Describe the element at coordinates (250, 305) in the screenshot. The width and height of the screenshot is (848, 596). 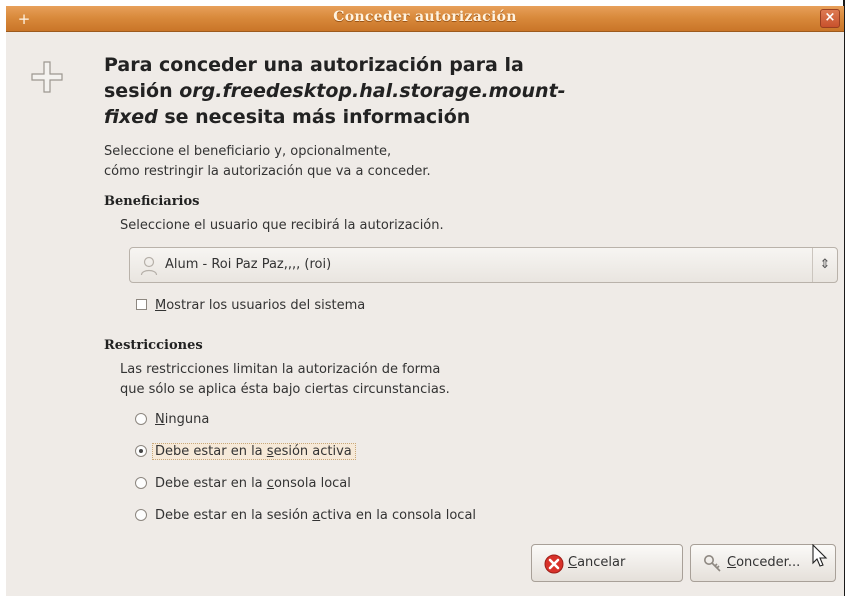
I see `show-system-users-checkbox: Mostrar los usuarios del sistema` at that location.